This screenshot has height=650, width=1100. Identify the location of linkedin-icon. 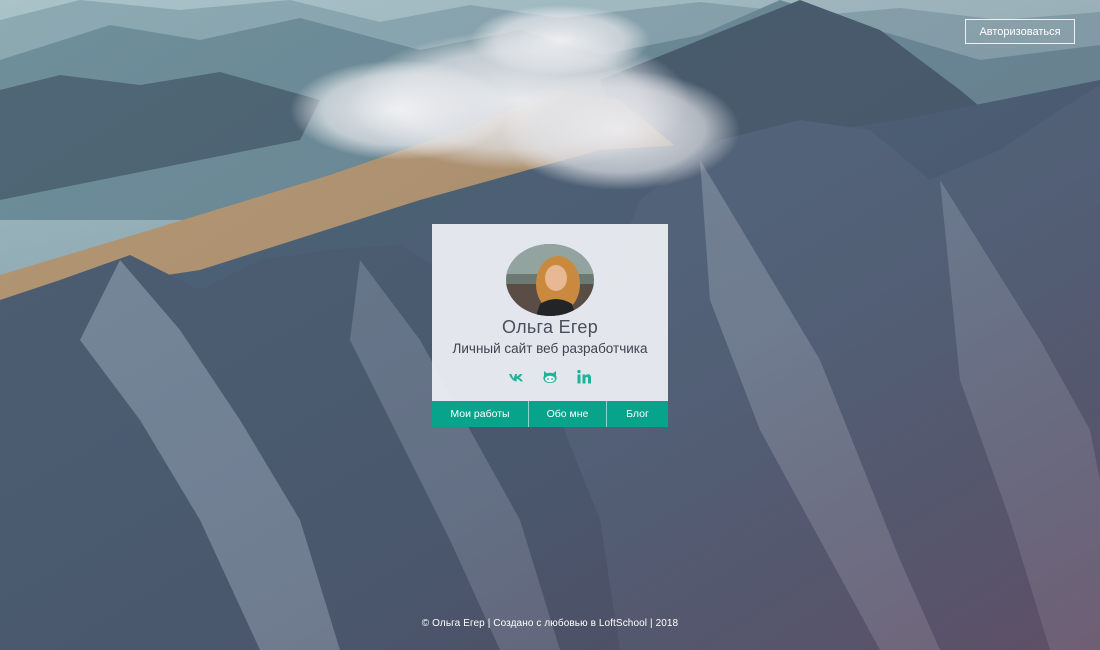
(584, 377).